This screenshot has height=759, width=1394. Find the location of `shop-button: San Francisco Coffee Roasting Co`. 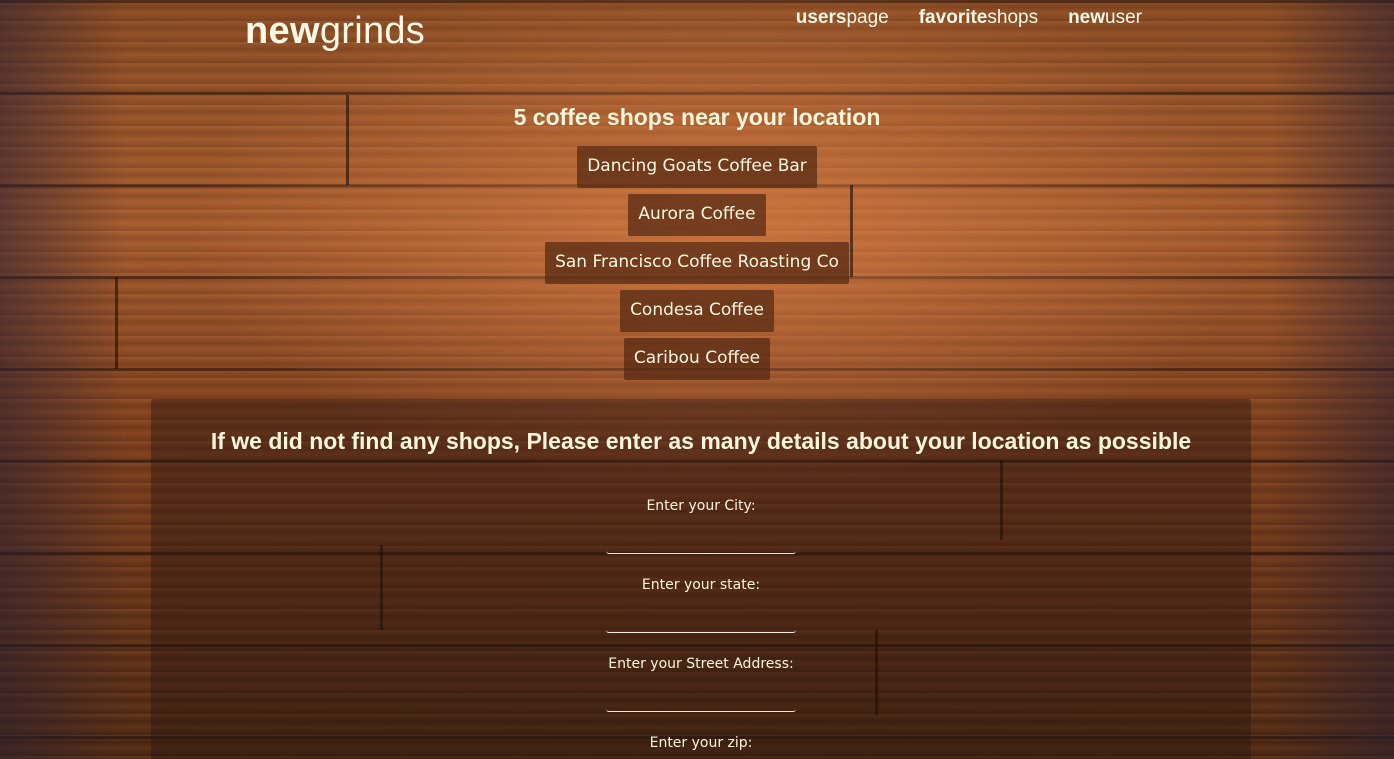

shop-button: San Francisco Coffee Roasting Co is located at coordinates (697, 263).